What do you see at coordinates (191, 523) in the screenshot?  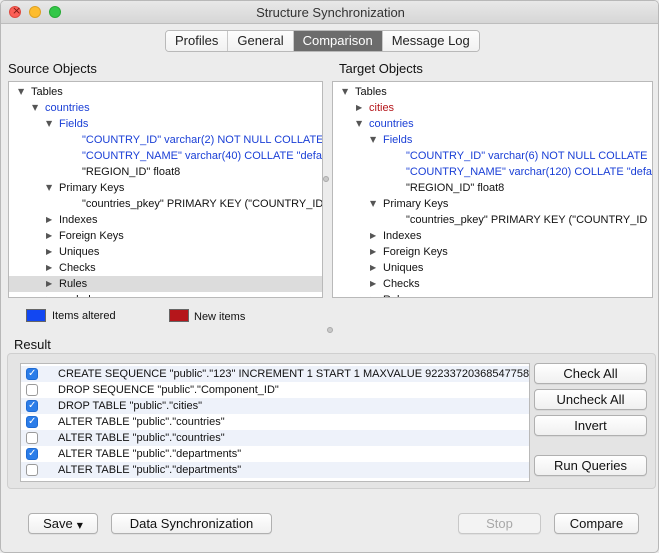 I see `data-synchronization-button: Data Synchronization` at bounding box center [191, 523].